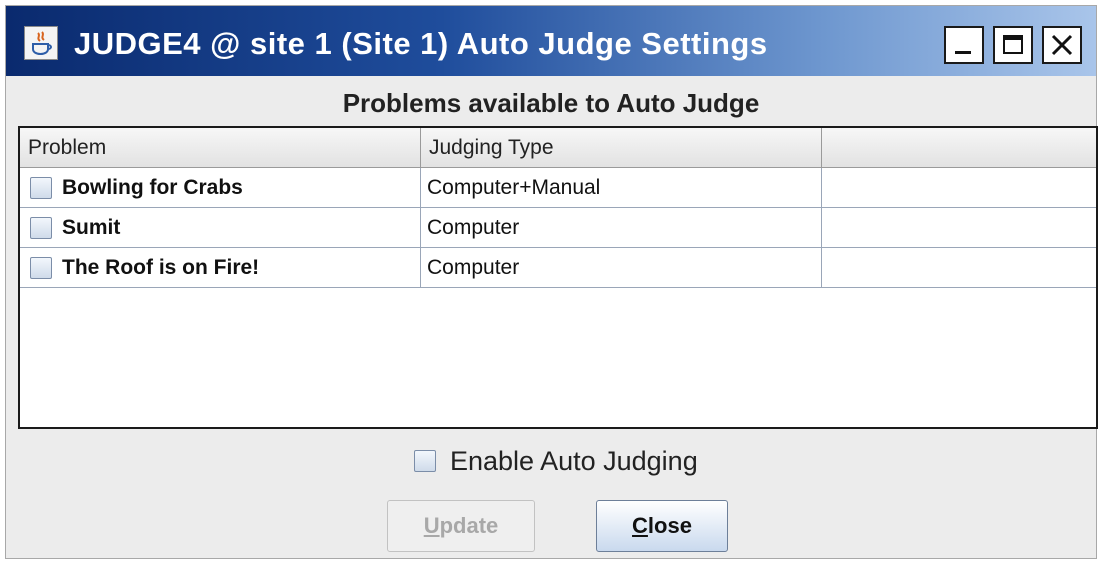  What do you see at coordinates (469, 525) in the screenshot?
I see `update-label-rest: pdate` at bounding box center [469, 525].